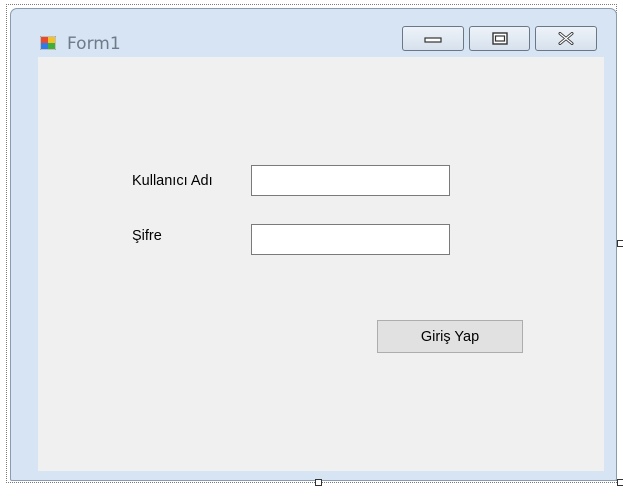  Describe the element at coordinates (147, 236) in the screenshot. I see `password-label: Şifre` at that location.